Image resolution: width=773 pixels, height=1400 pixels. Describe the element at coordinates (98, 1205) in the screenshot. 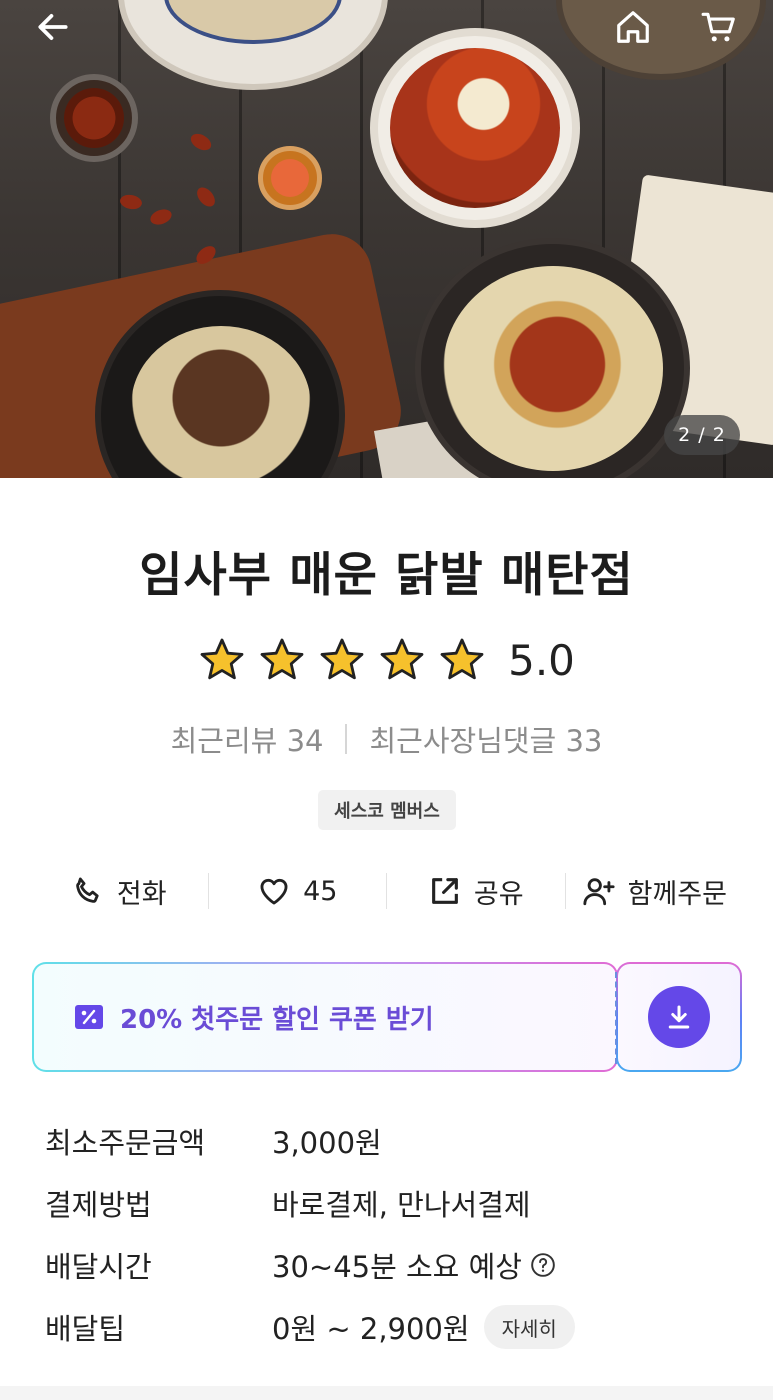

I see `payment-label: 결제방법` at that location.